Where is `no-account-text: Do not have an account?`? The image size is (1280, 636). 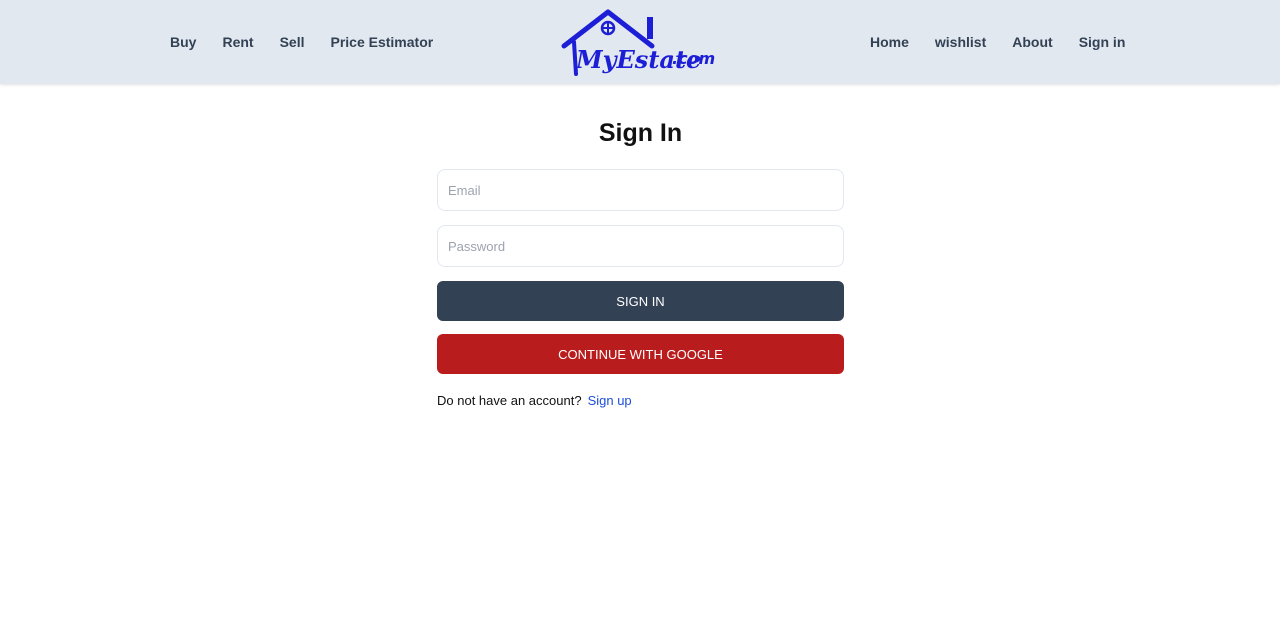
no-account-text: Do not have an account? is located at coordinates (509, 400).